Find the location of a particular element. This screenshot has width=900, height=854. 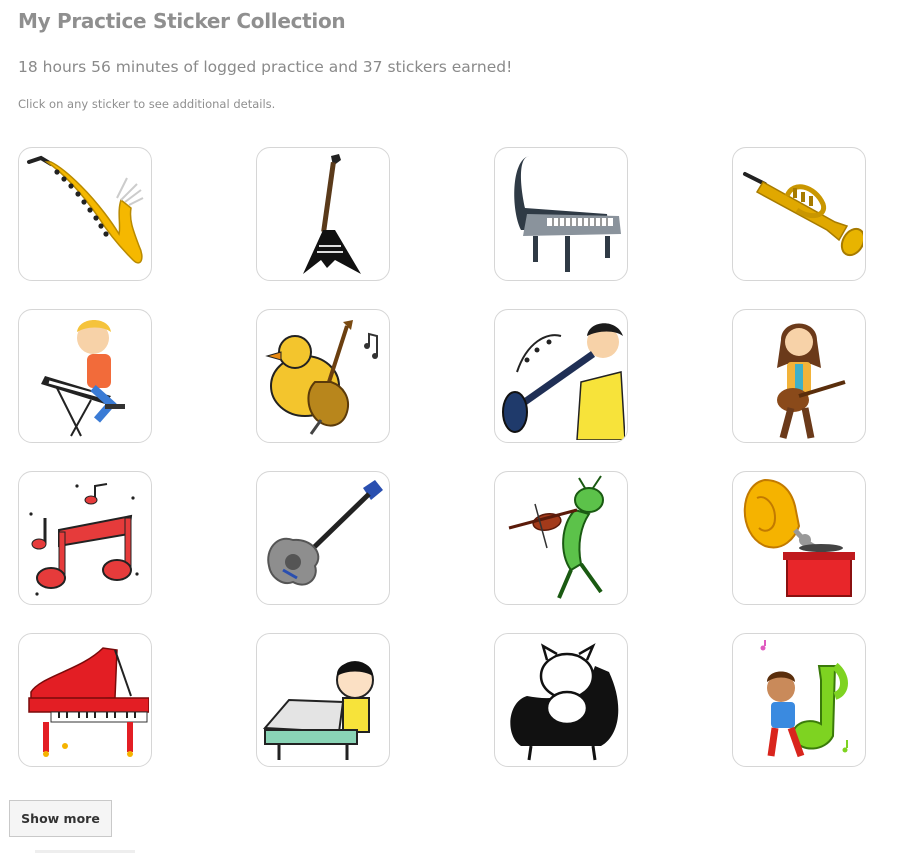

boy-playing-piano-icon is located at coordinates (318, 710).